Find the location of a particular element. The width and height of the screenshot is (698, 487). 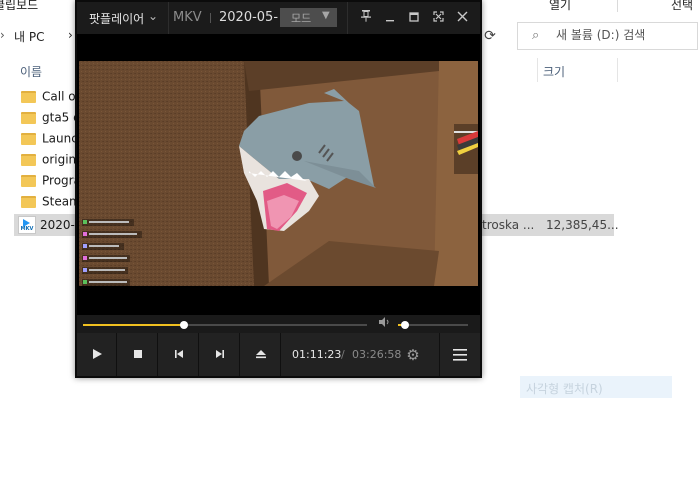

eject-button is located at coordinates (261, 354).